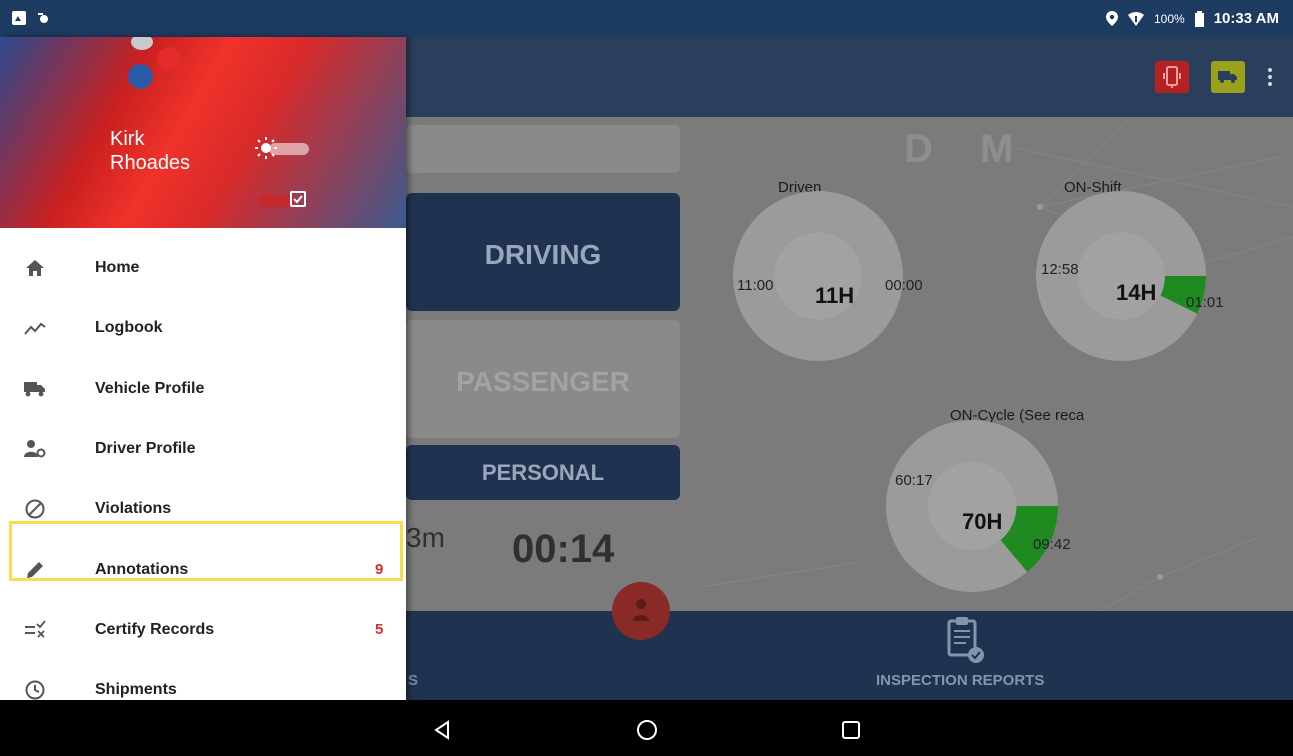 Image resolution: width=1293 pixels, height=756 pixels. I want to click on user-last-name: Rhoades, so click(150, 163).